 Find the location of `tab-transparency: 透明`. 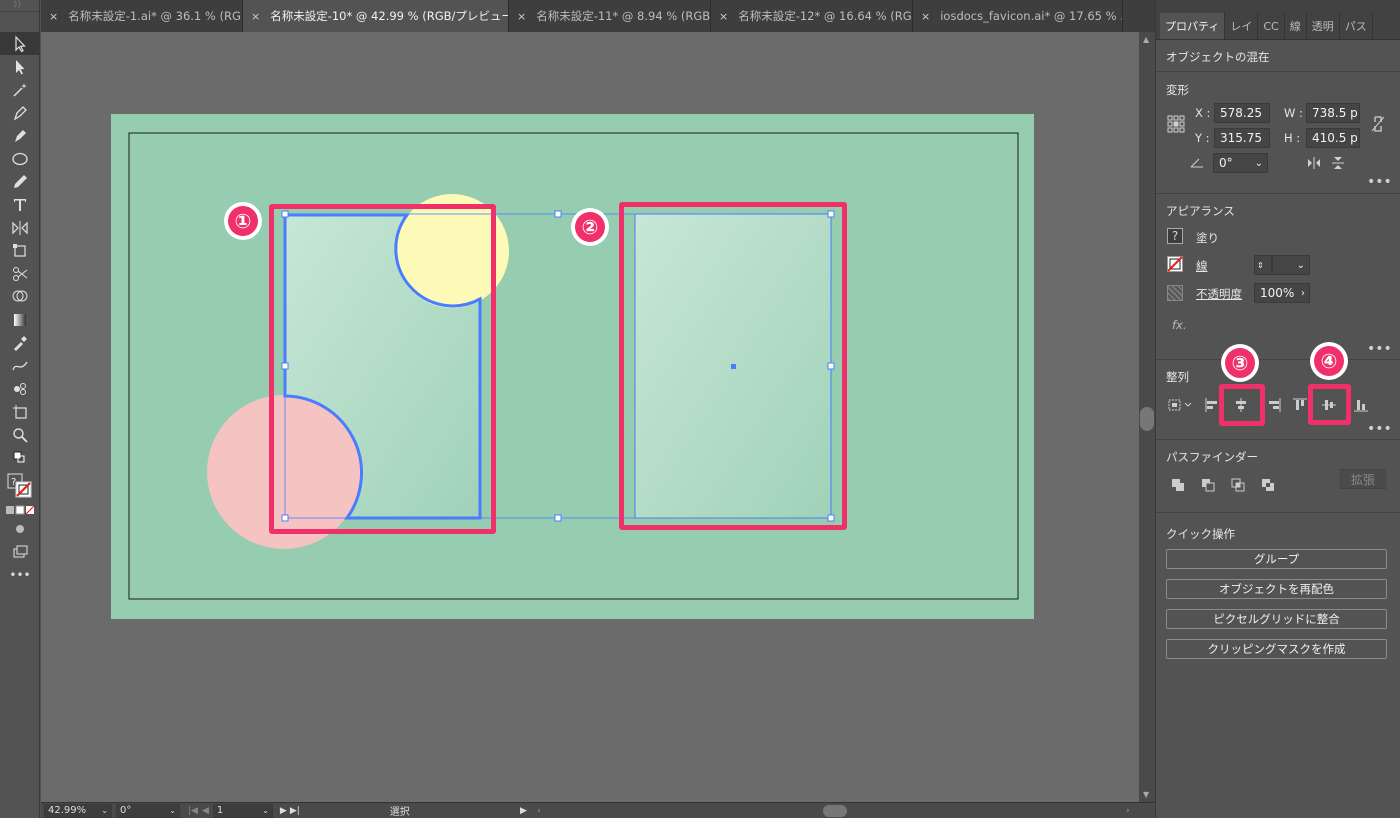

tab-transparency: 透明 is located at coordinates (1323, 26).